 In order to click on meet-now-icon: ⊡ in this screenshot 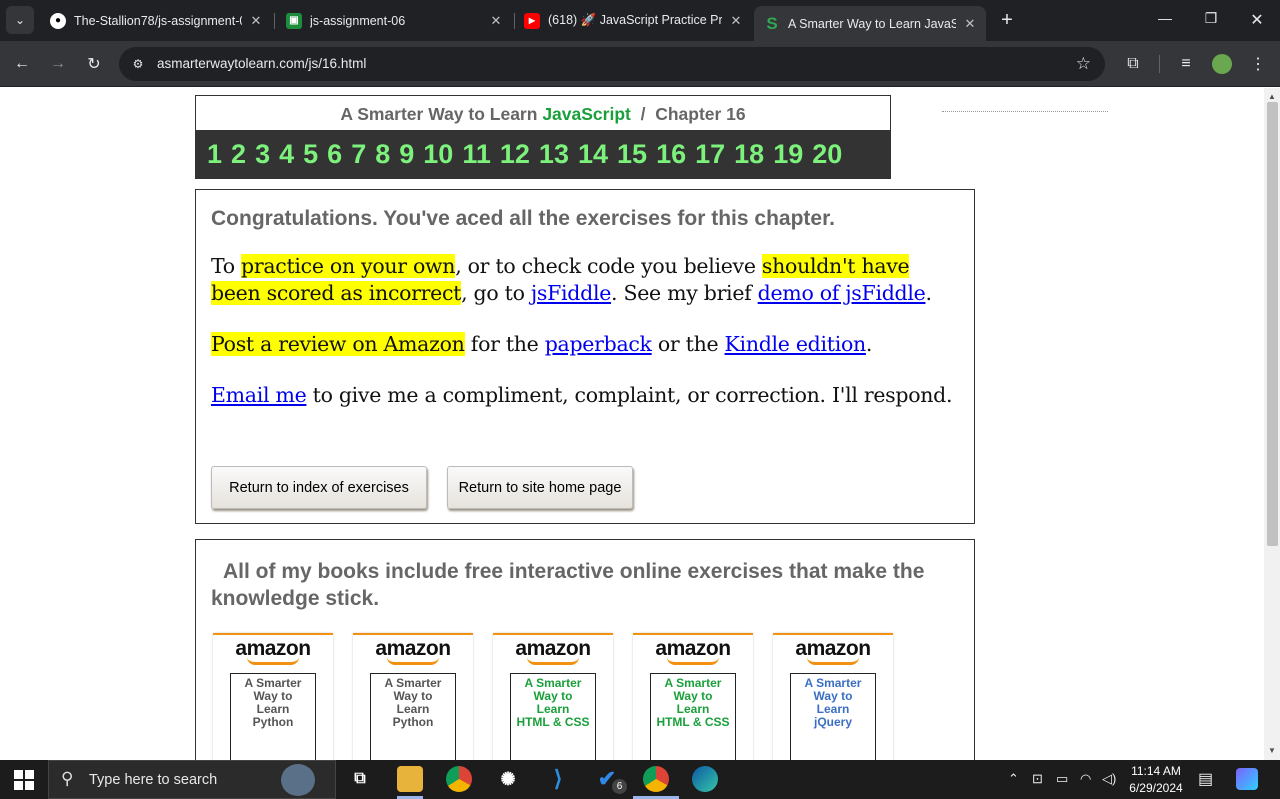, I will do `click(1037, 779)`.